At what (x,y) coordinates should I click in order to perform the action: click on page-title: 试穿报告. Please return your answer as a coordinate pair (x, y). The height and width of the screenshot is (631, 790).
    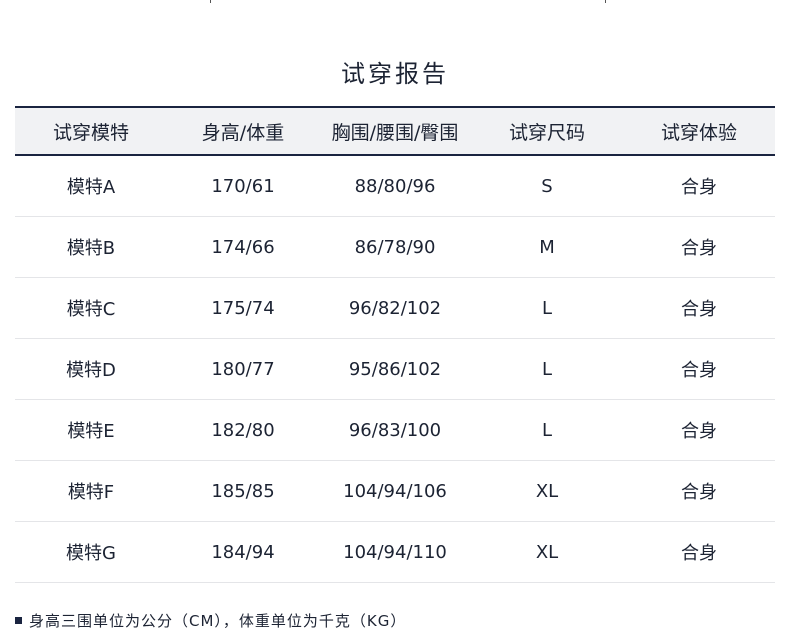
    Looking at the image, I should click on (395, 74).